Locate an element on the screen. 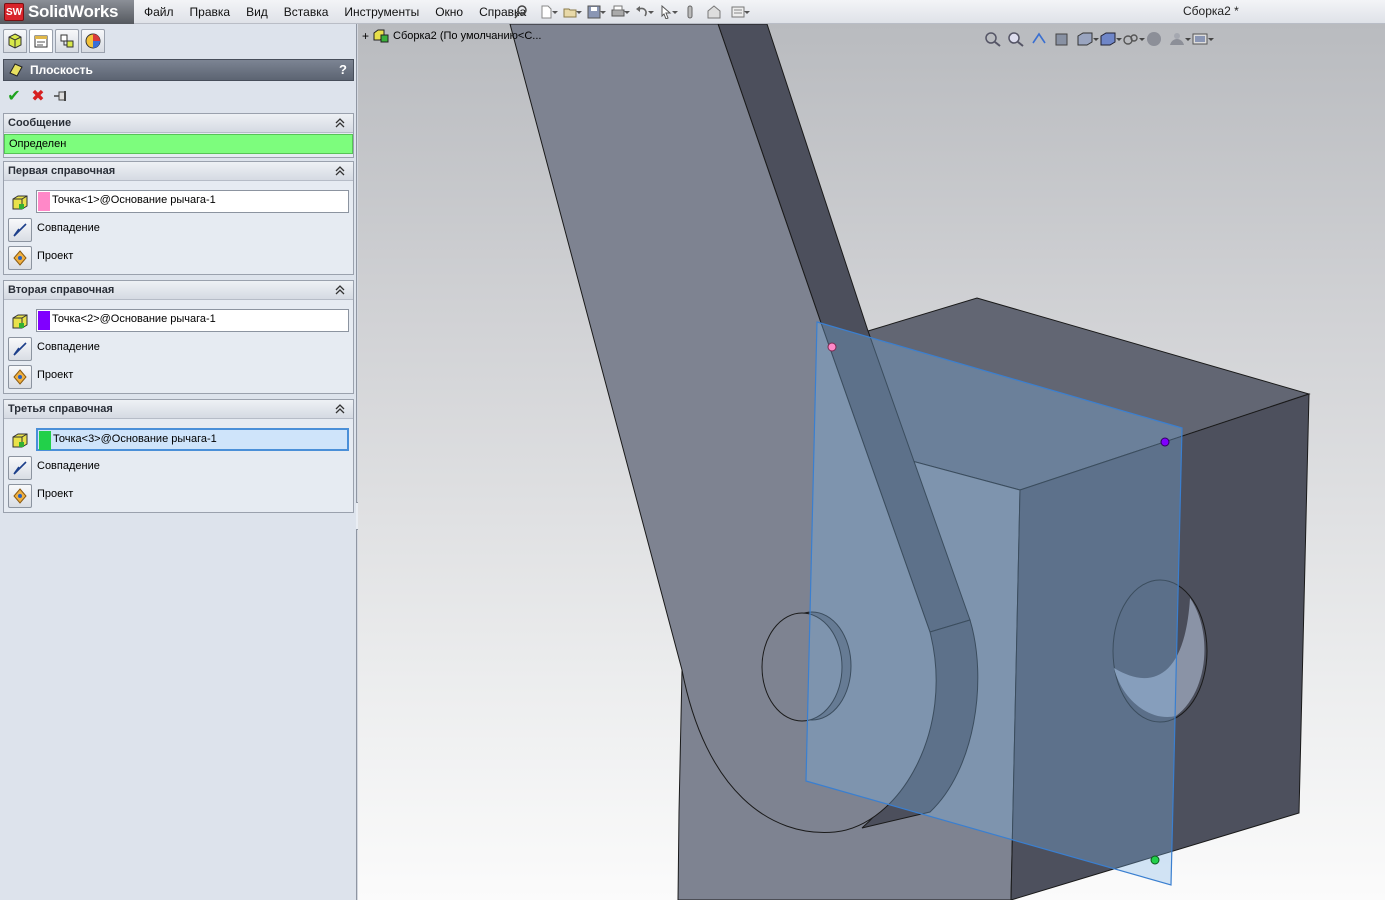  group-title: Первая справочная is located at coordinates (62, 171).